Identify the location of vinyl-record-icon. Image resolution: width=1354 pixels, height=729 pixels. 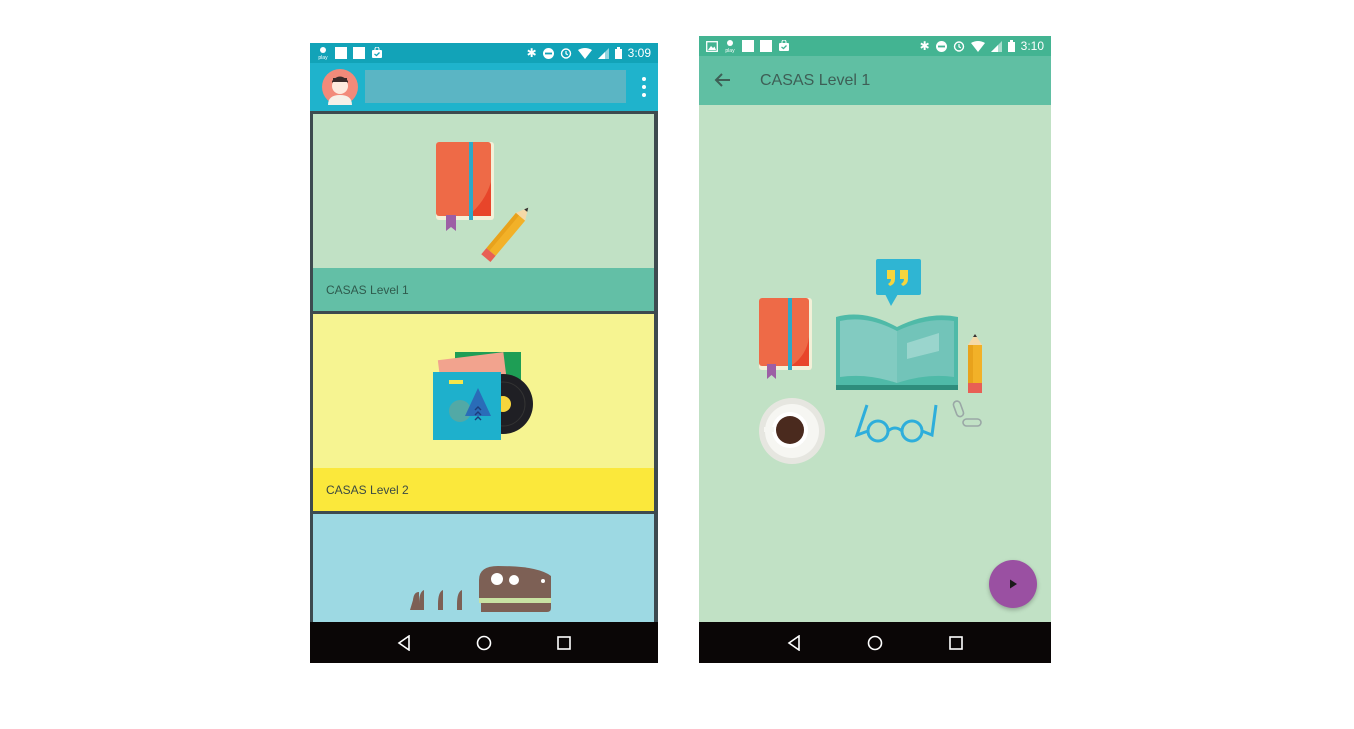
(483, 396).